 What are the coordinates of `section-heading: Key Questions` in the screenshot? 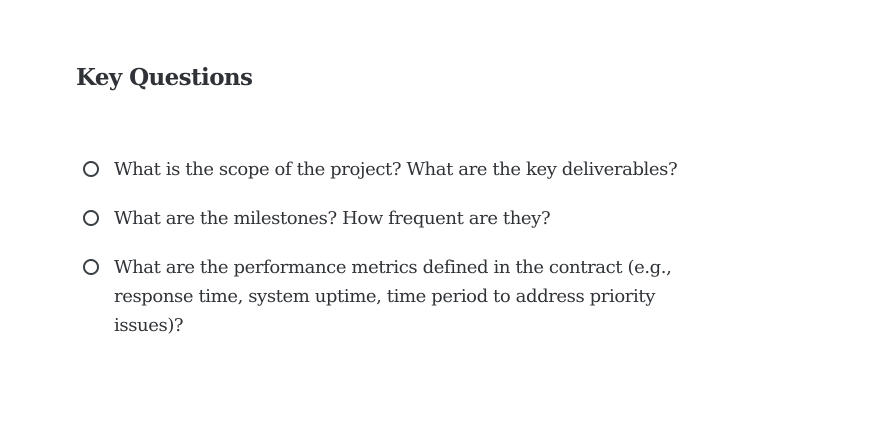 It's located at (164, 77).